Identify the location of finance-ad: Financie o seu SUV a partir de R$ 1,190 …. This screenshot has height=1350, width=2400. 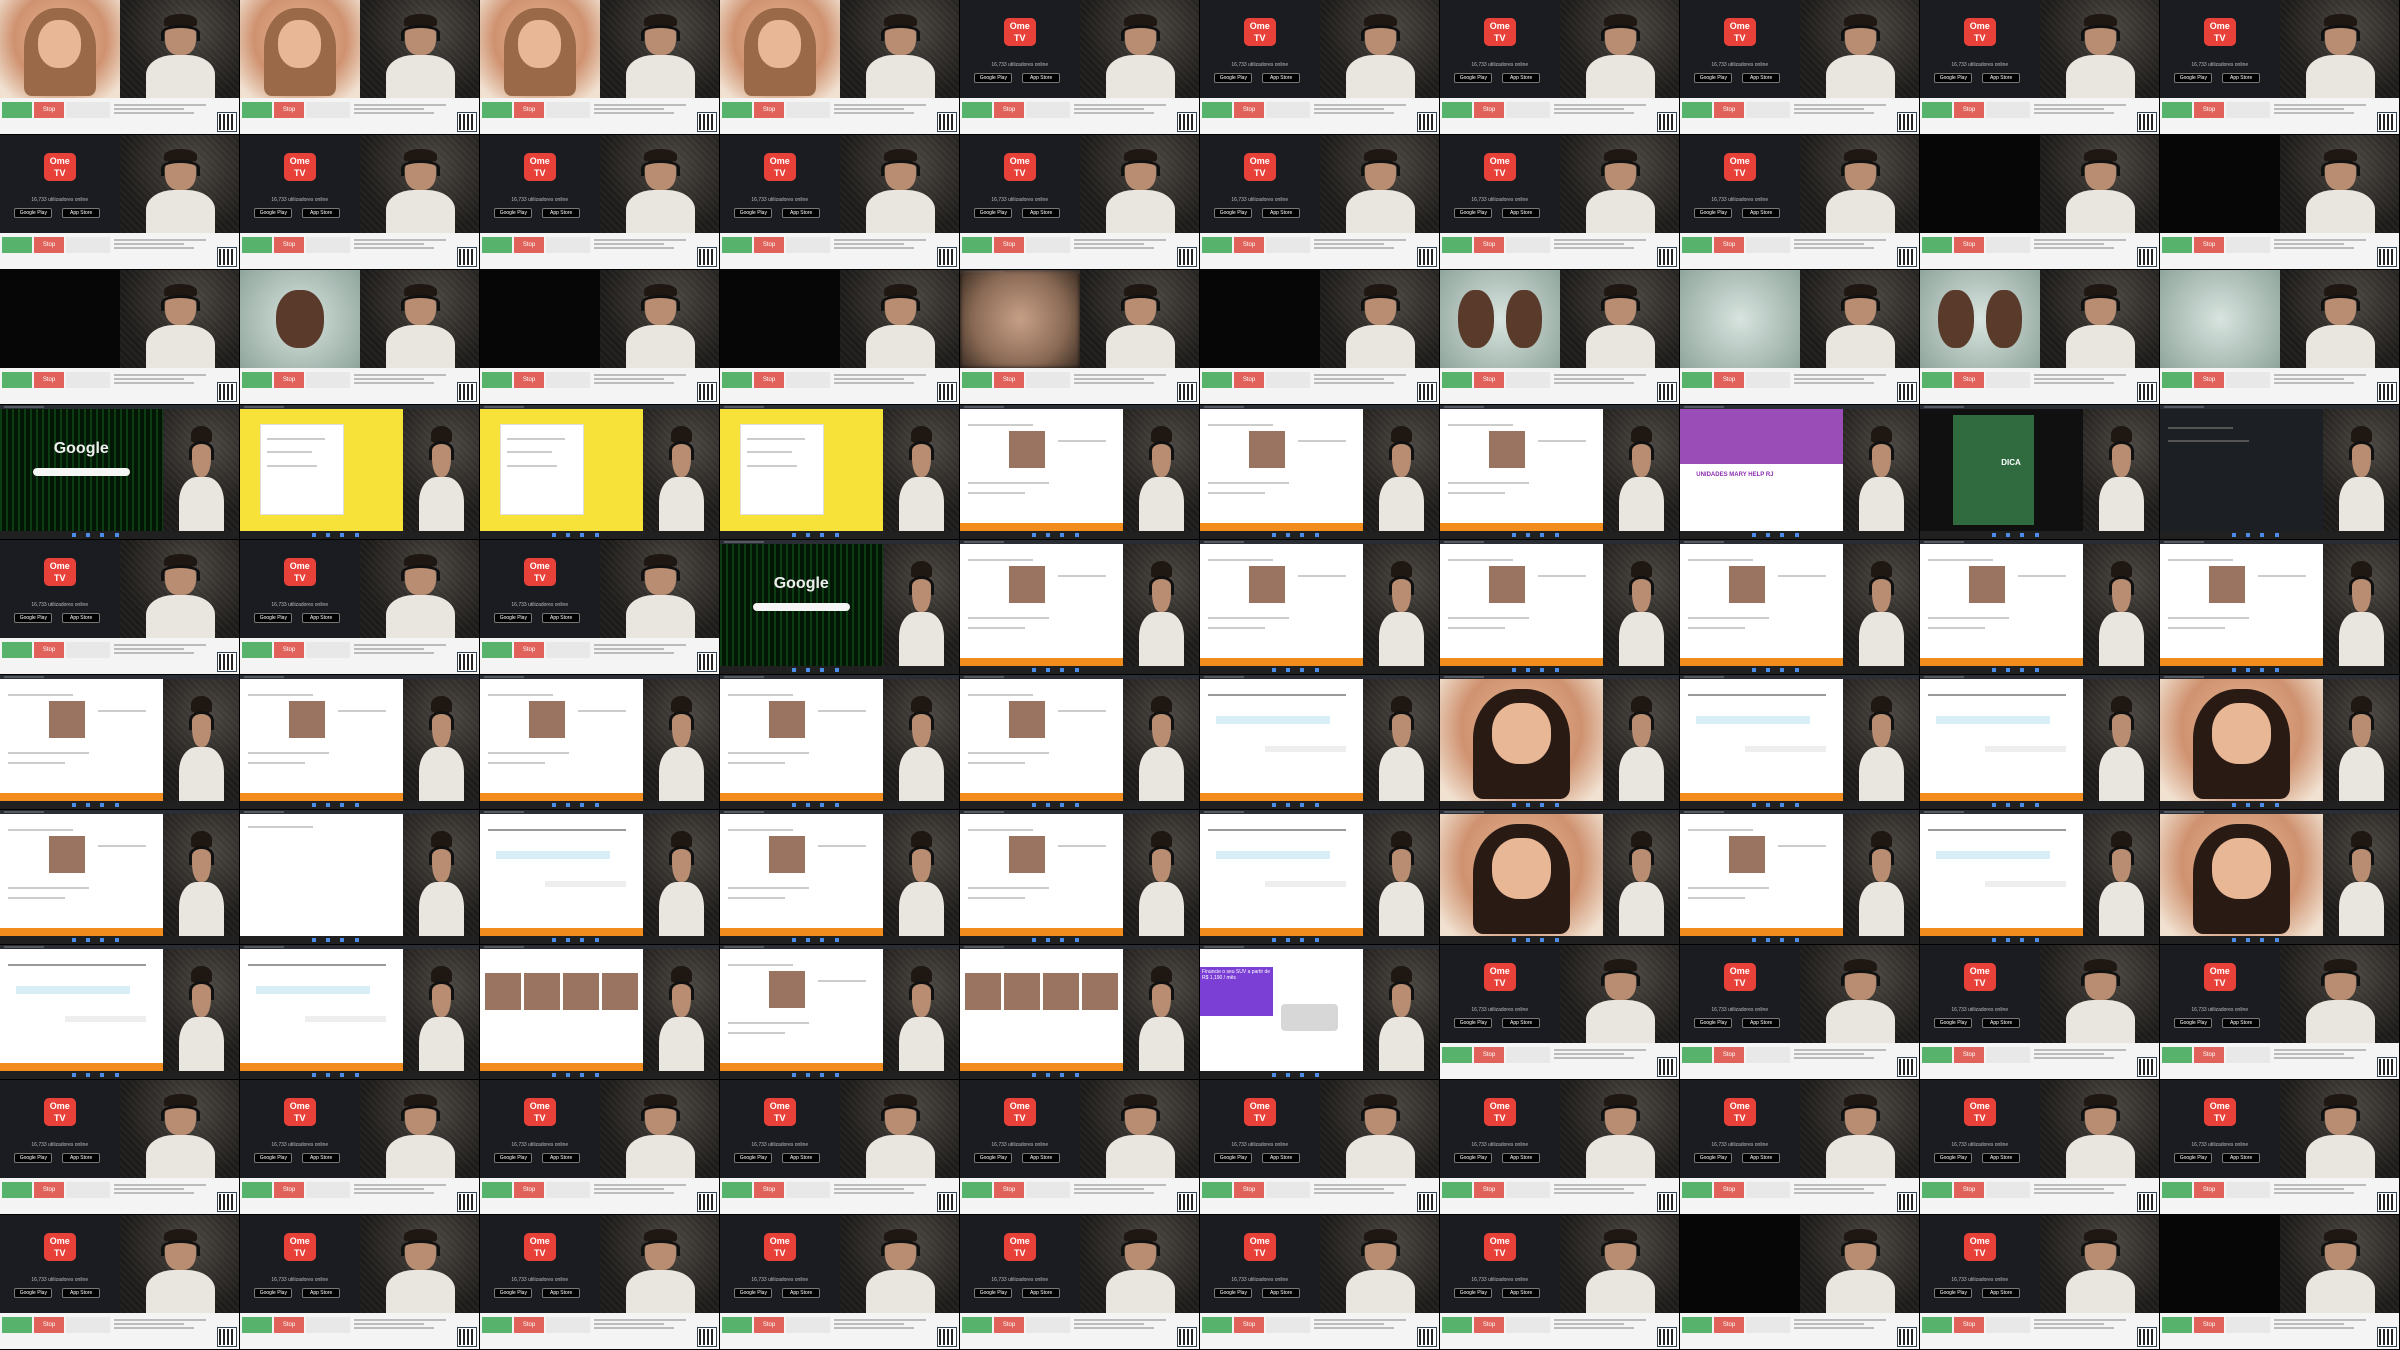
(1237, 992).